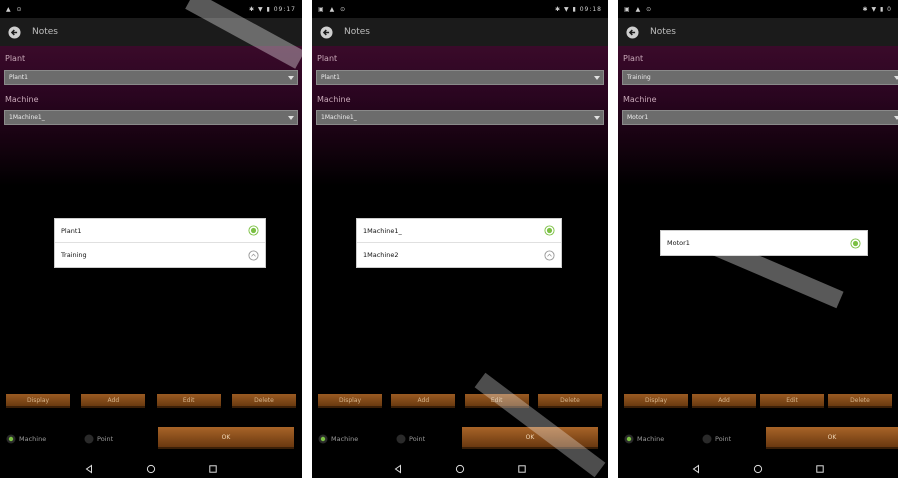 This screenshot has width=898, height=478. I want to click on filter-form: Plant Training Machine Motor1, so click(758, 116).